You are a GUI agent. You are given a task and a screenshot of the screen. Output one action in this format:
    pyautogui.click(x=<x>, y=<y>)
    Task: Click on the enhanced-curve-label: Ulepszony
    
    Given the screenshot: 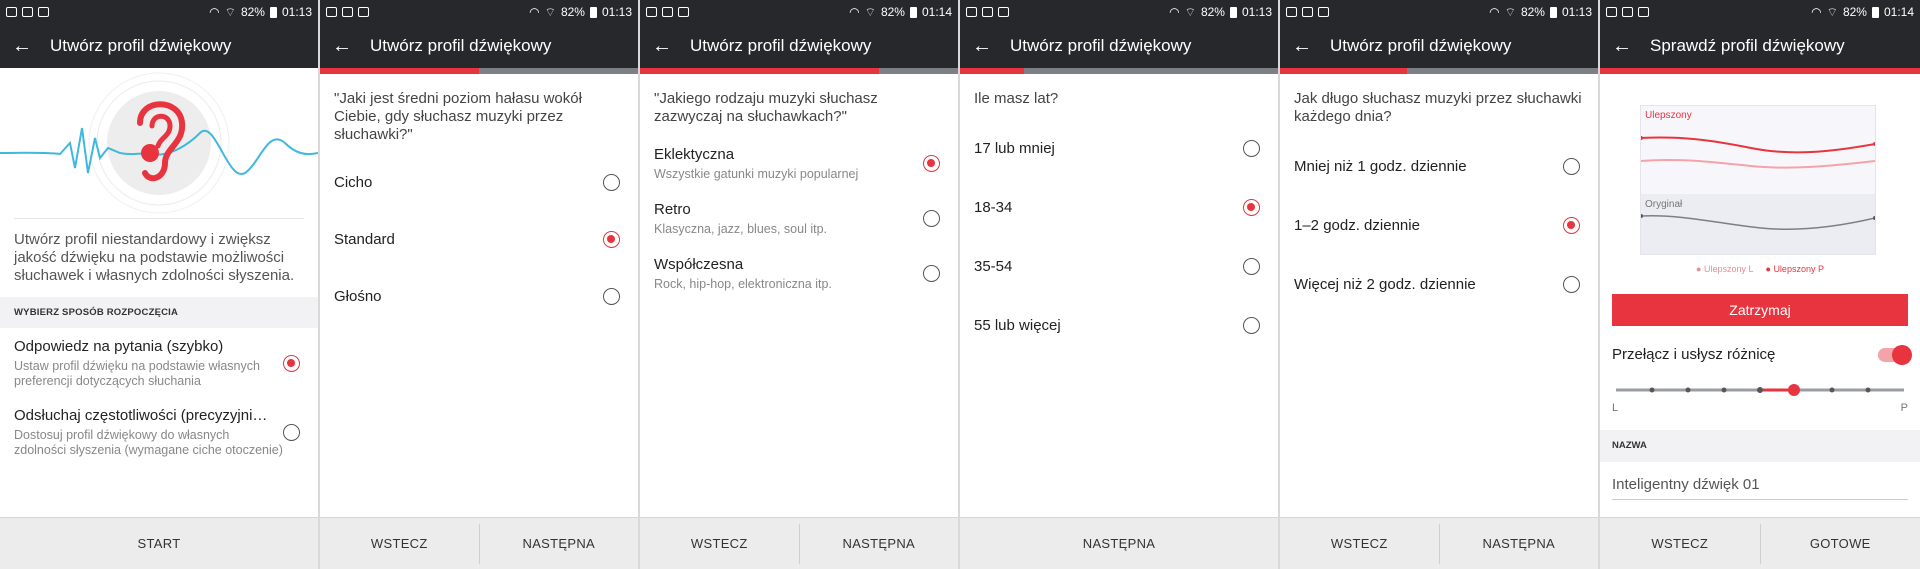 What is the action you would take?
    pyautogui.click(x=1668, y=115)
    